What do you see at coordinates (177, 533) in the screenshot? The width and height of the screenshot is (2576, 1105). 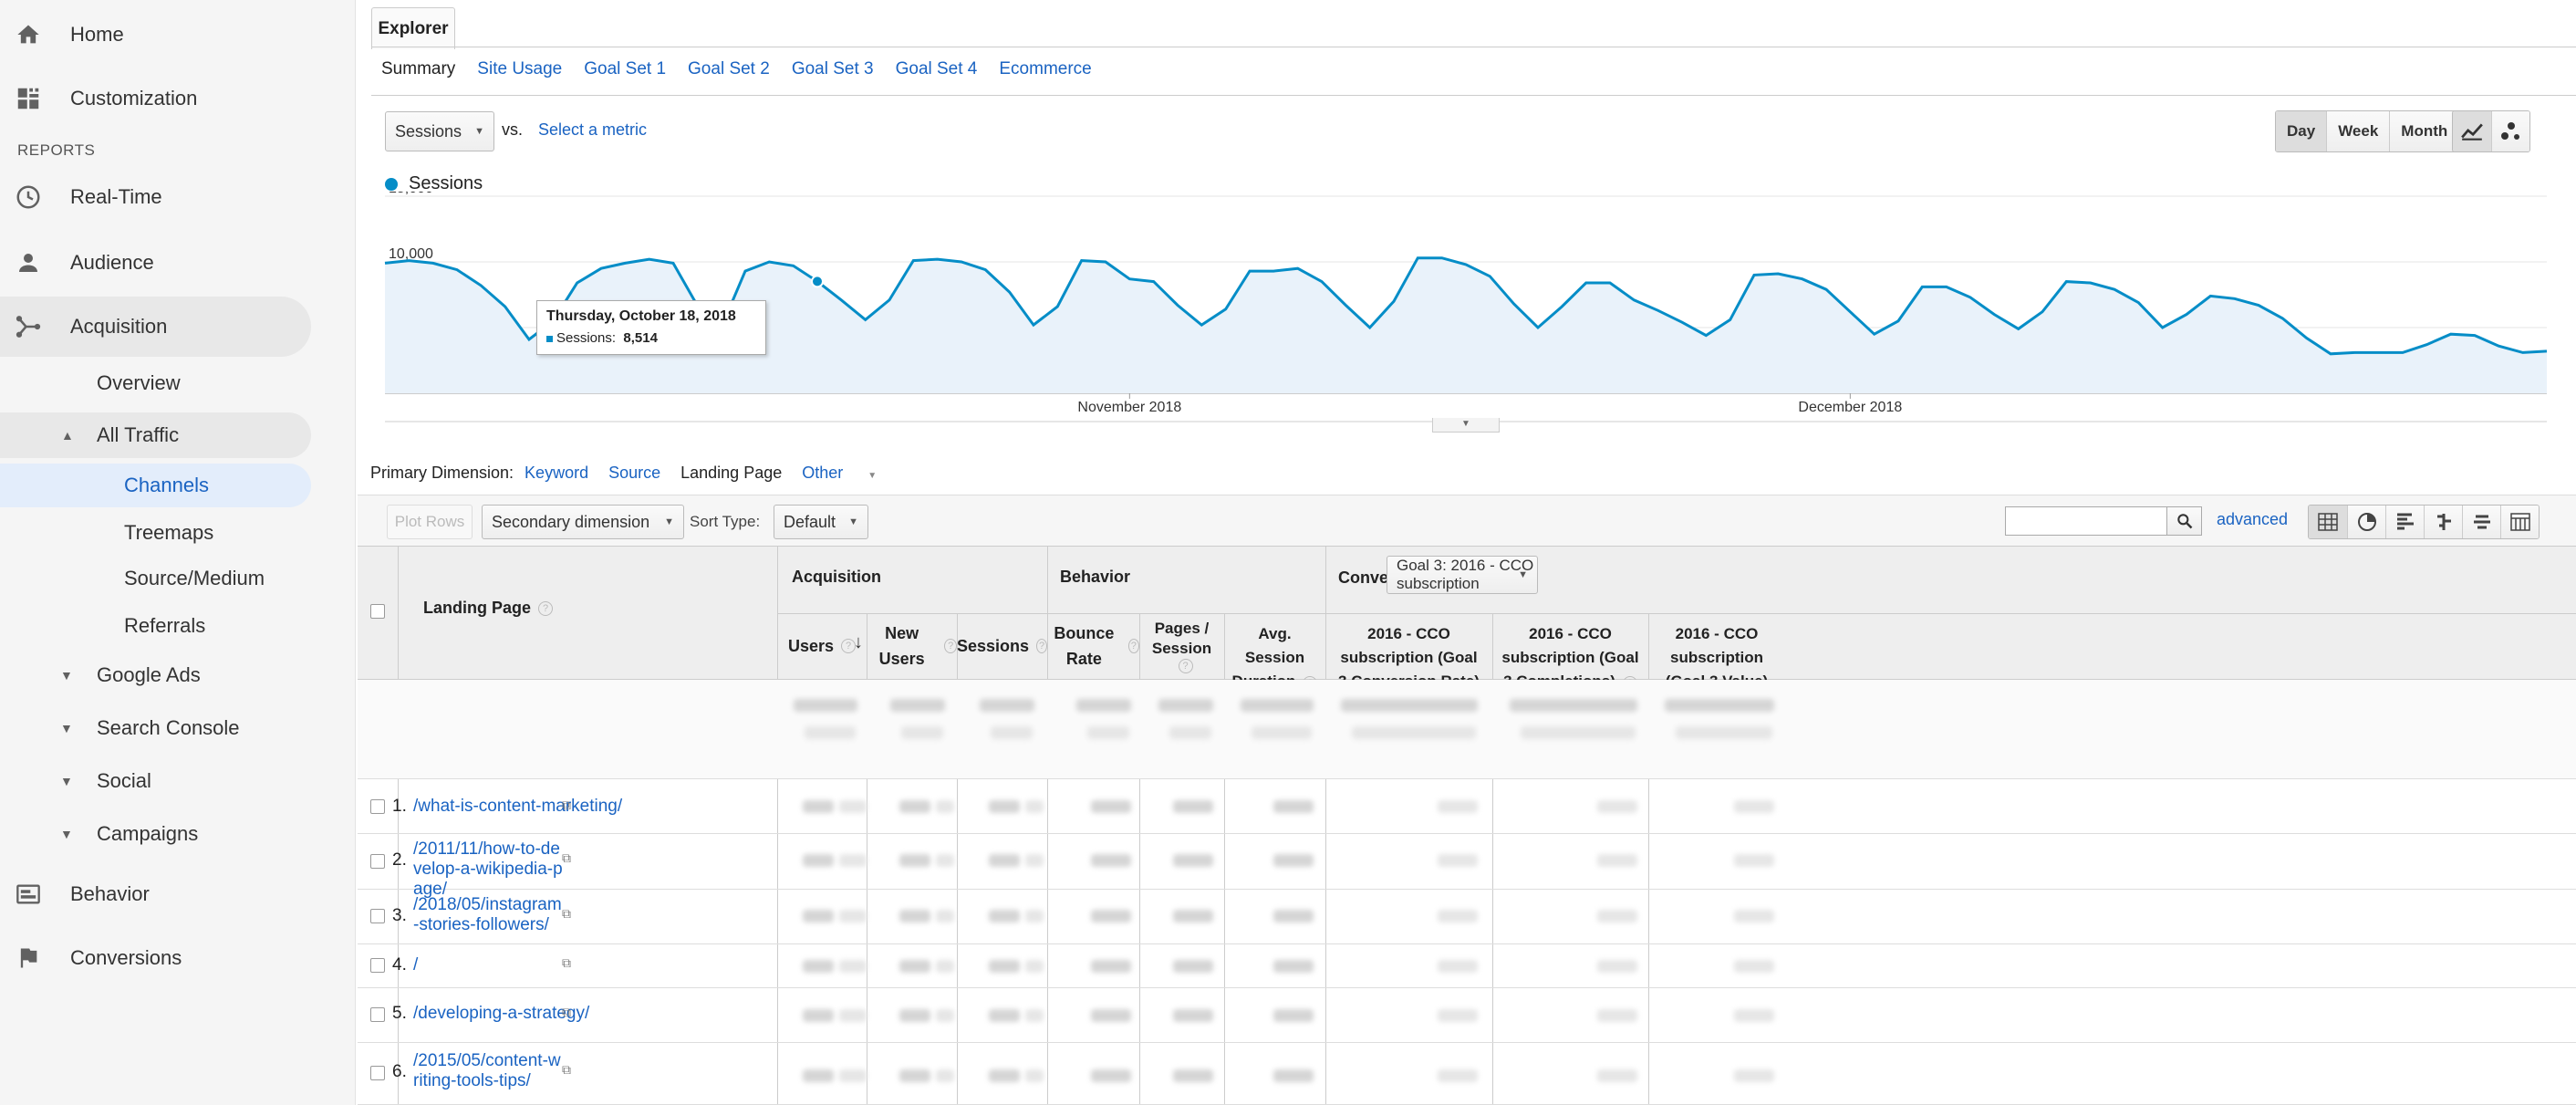 I see `sidebar-item-treemaps: Treemaps` at bounding box center [177, 533].